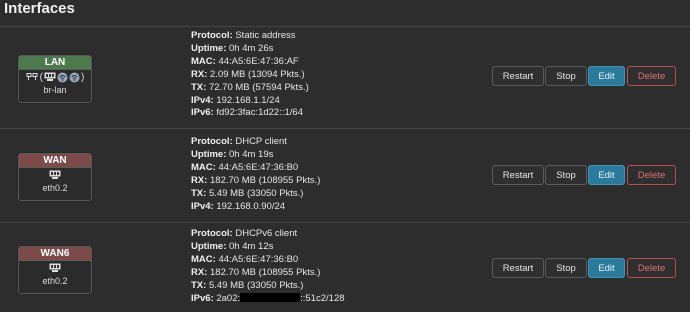  What do you see at coordinates (258, 87) in the screenshot?
I see `tx-value: 72.70 MB (57594 Pkts.)` at bounding box center [258, 87].